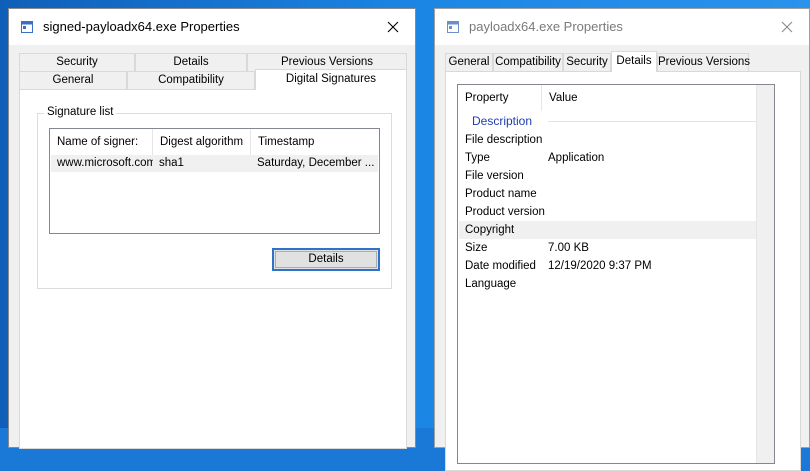  I want to click on digest-cell: sha1, so click(171, 163).